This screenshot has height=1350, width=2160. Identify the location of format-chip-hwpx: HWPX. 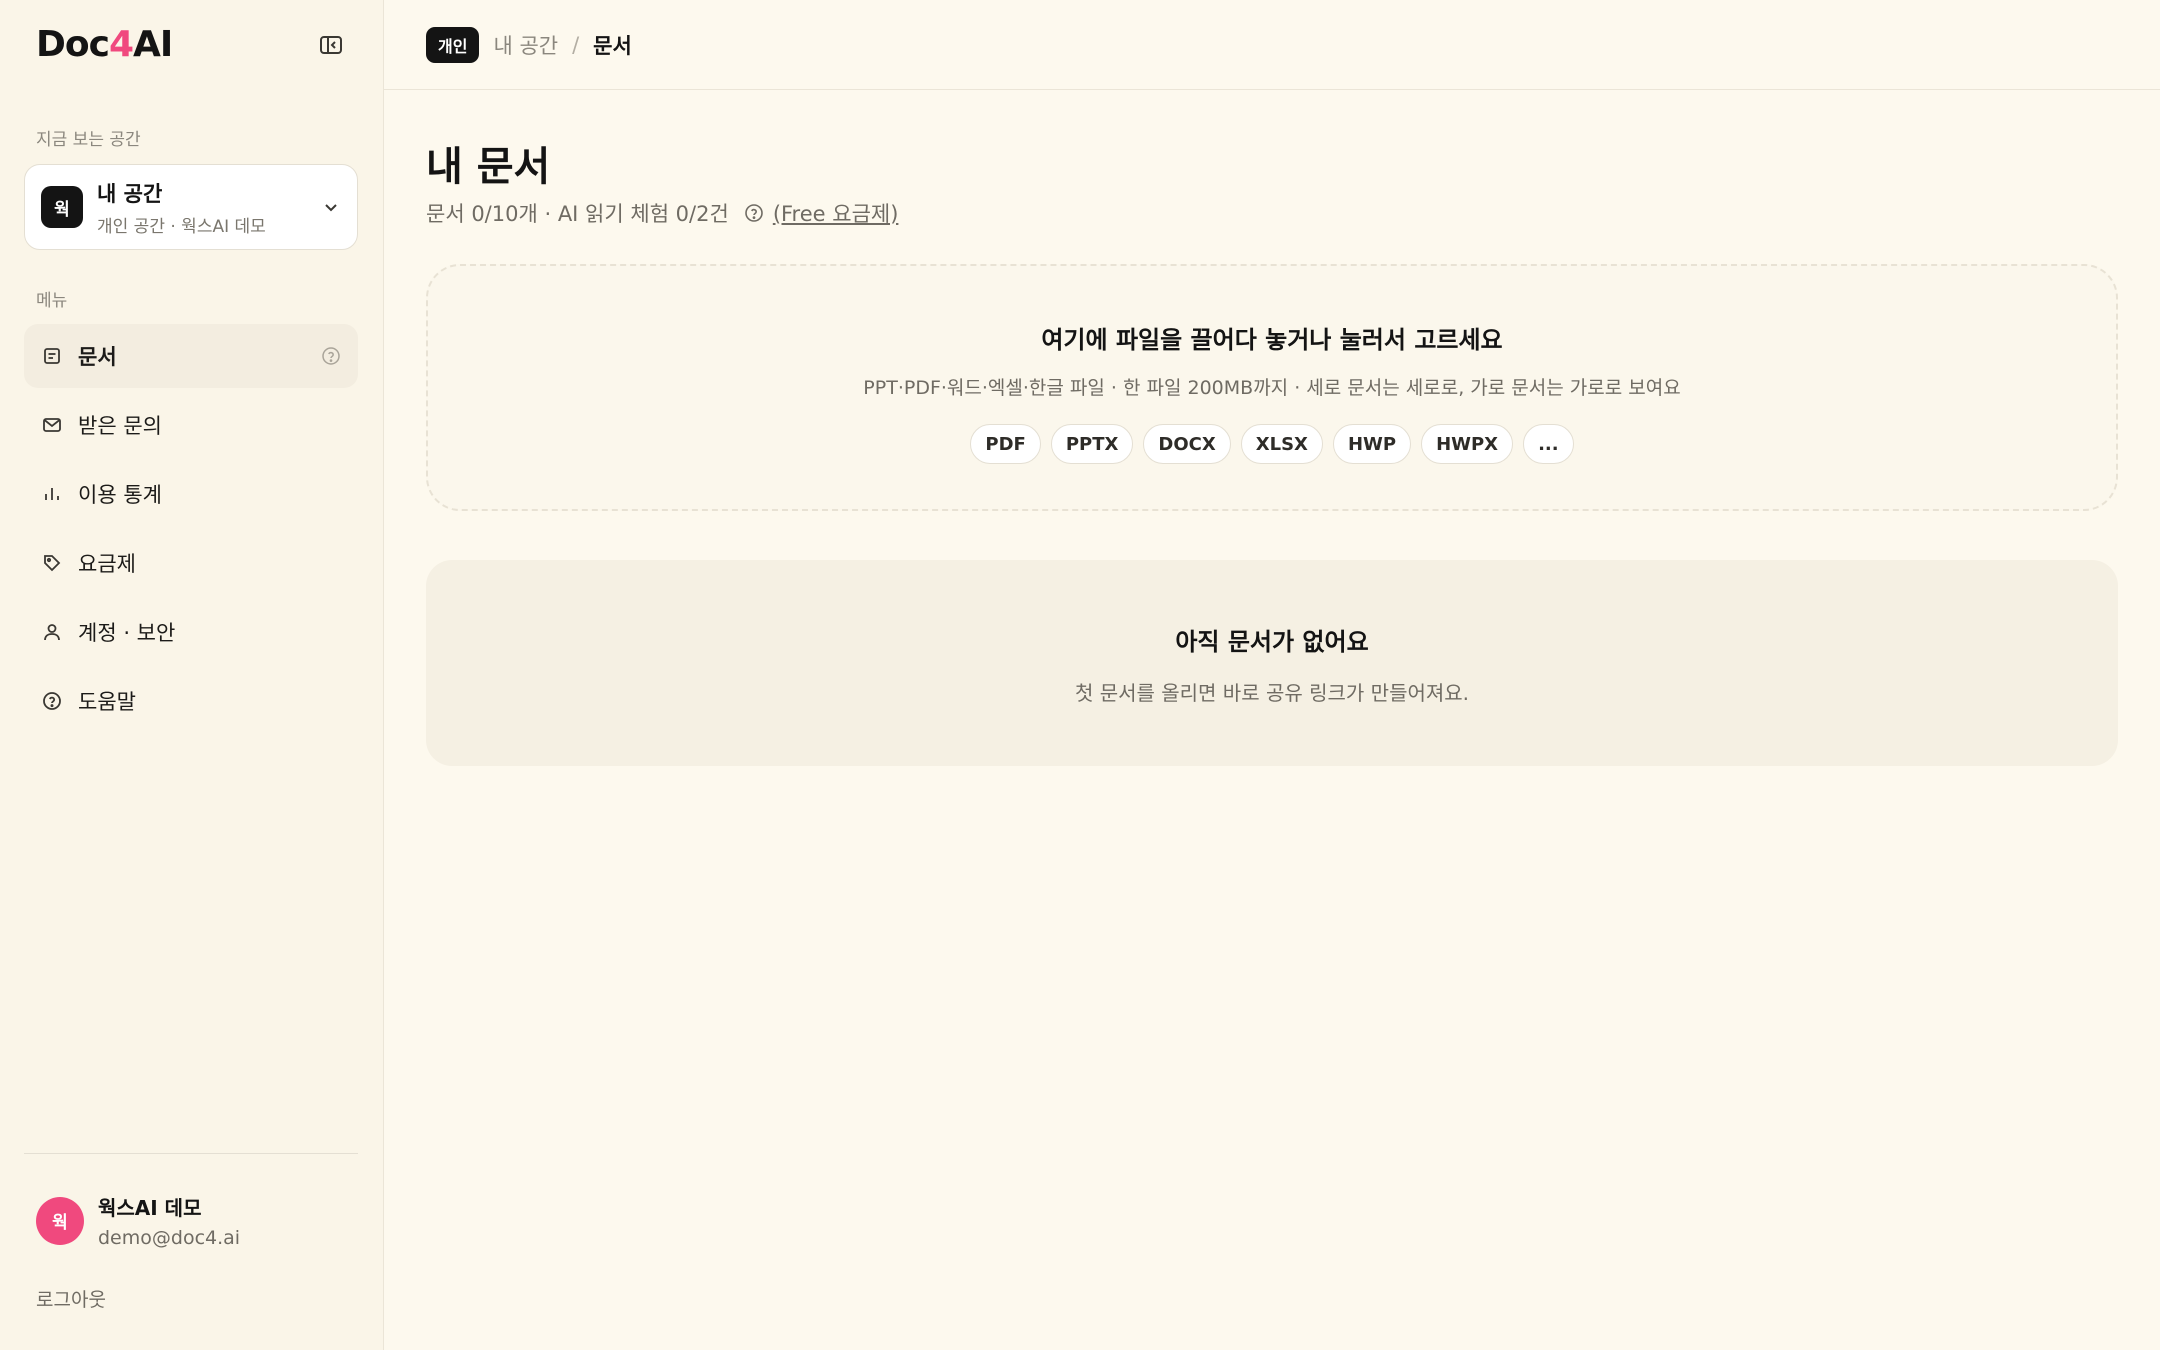
(1467, 444).